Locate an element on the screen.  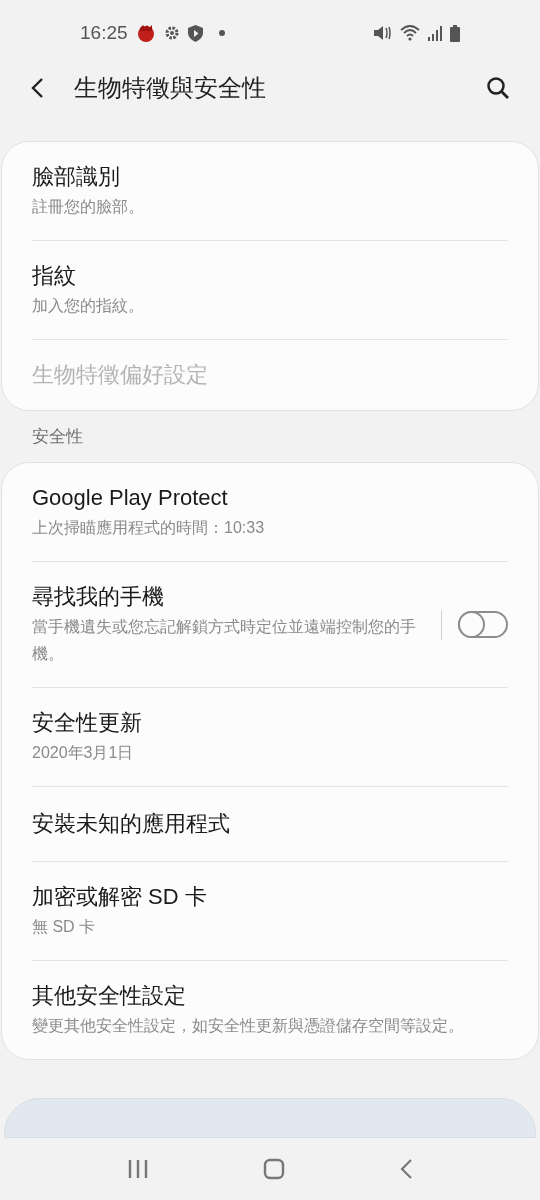
row-title: 安裝未知的應用程式 is located at coordinates (131, 824).